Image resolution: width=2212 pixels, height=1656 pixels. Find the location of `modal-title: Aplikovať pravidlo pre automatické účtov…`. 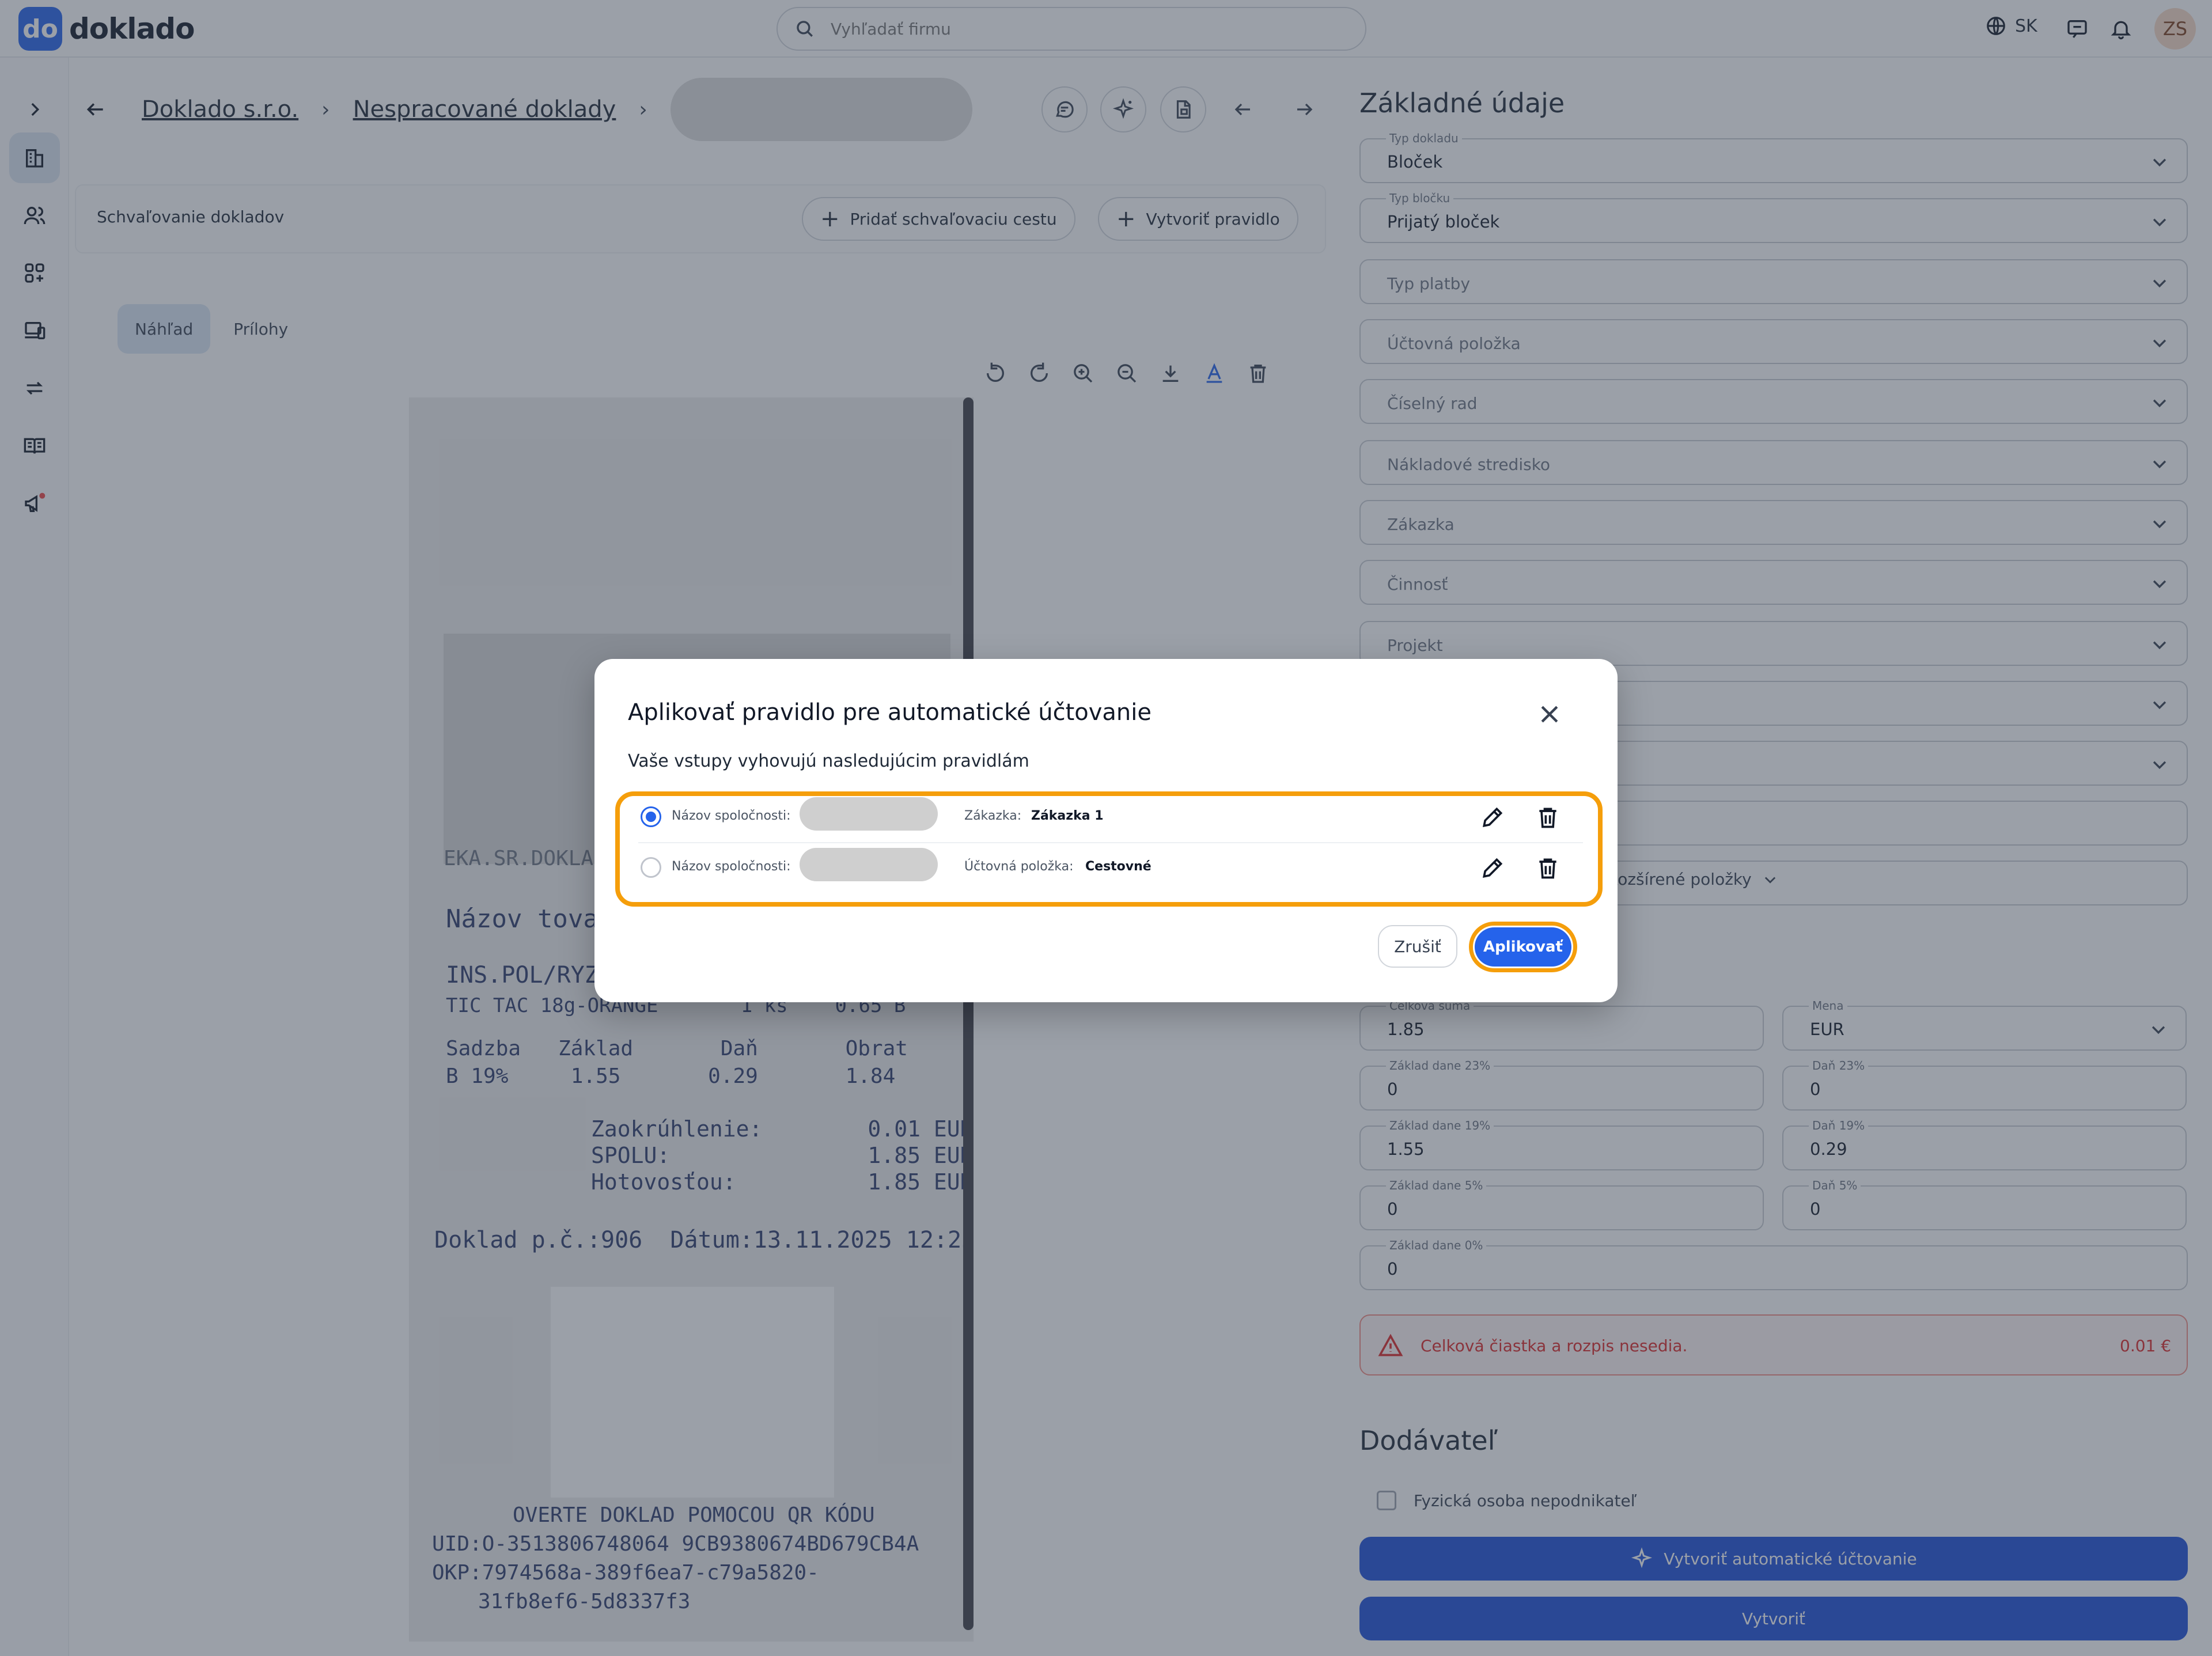

modal-title: Aplikovať pravidlo pre automatické účtov… is located at coordinates (890, 712).